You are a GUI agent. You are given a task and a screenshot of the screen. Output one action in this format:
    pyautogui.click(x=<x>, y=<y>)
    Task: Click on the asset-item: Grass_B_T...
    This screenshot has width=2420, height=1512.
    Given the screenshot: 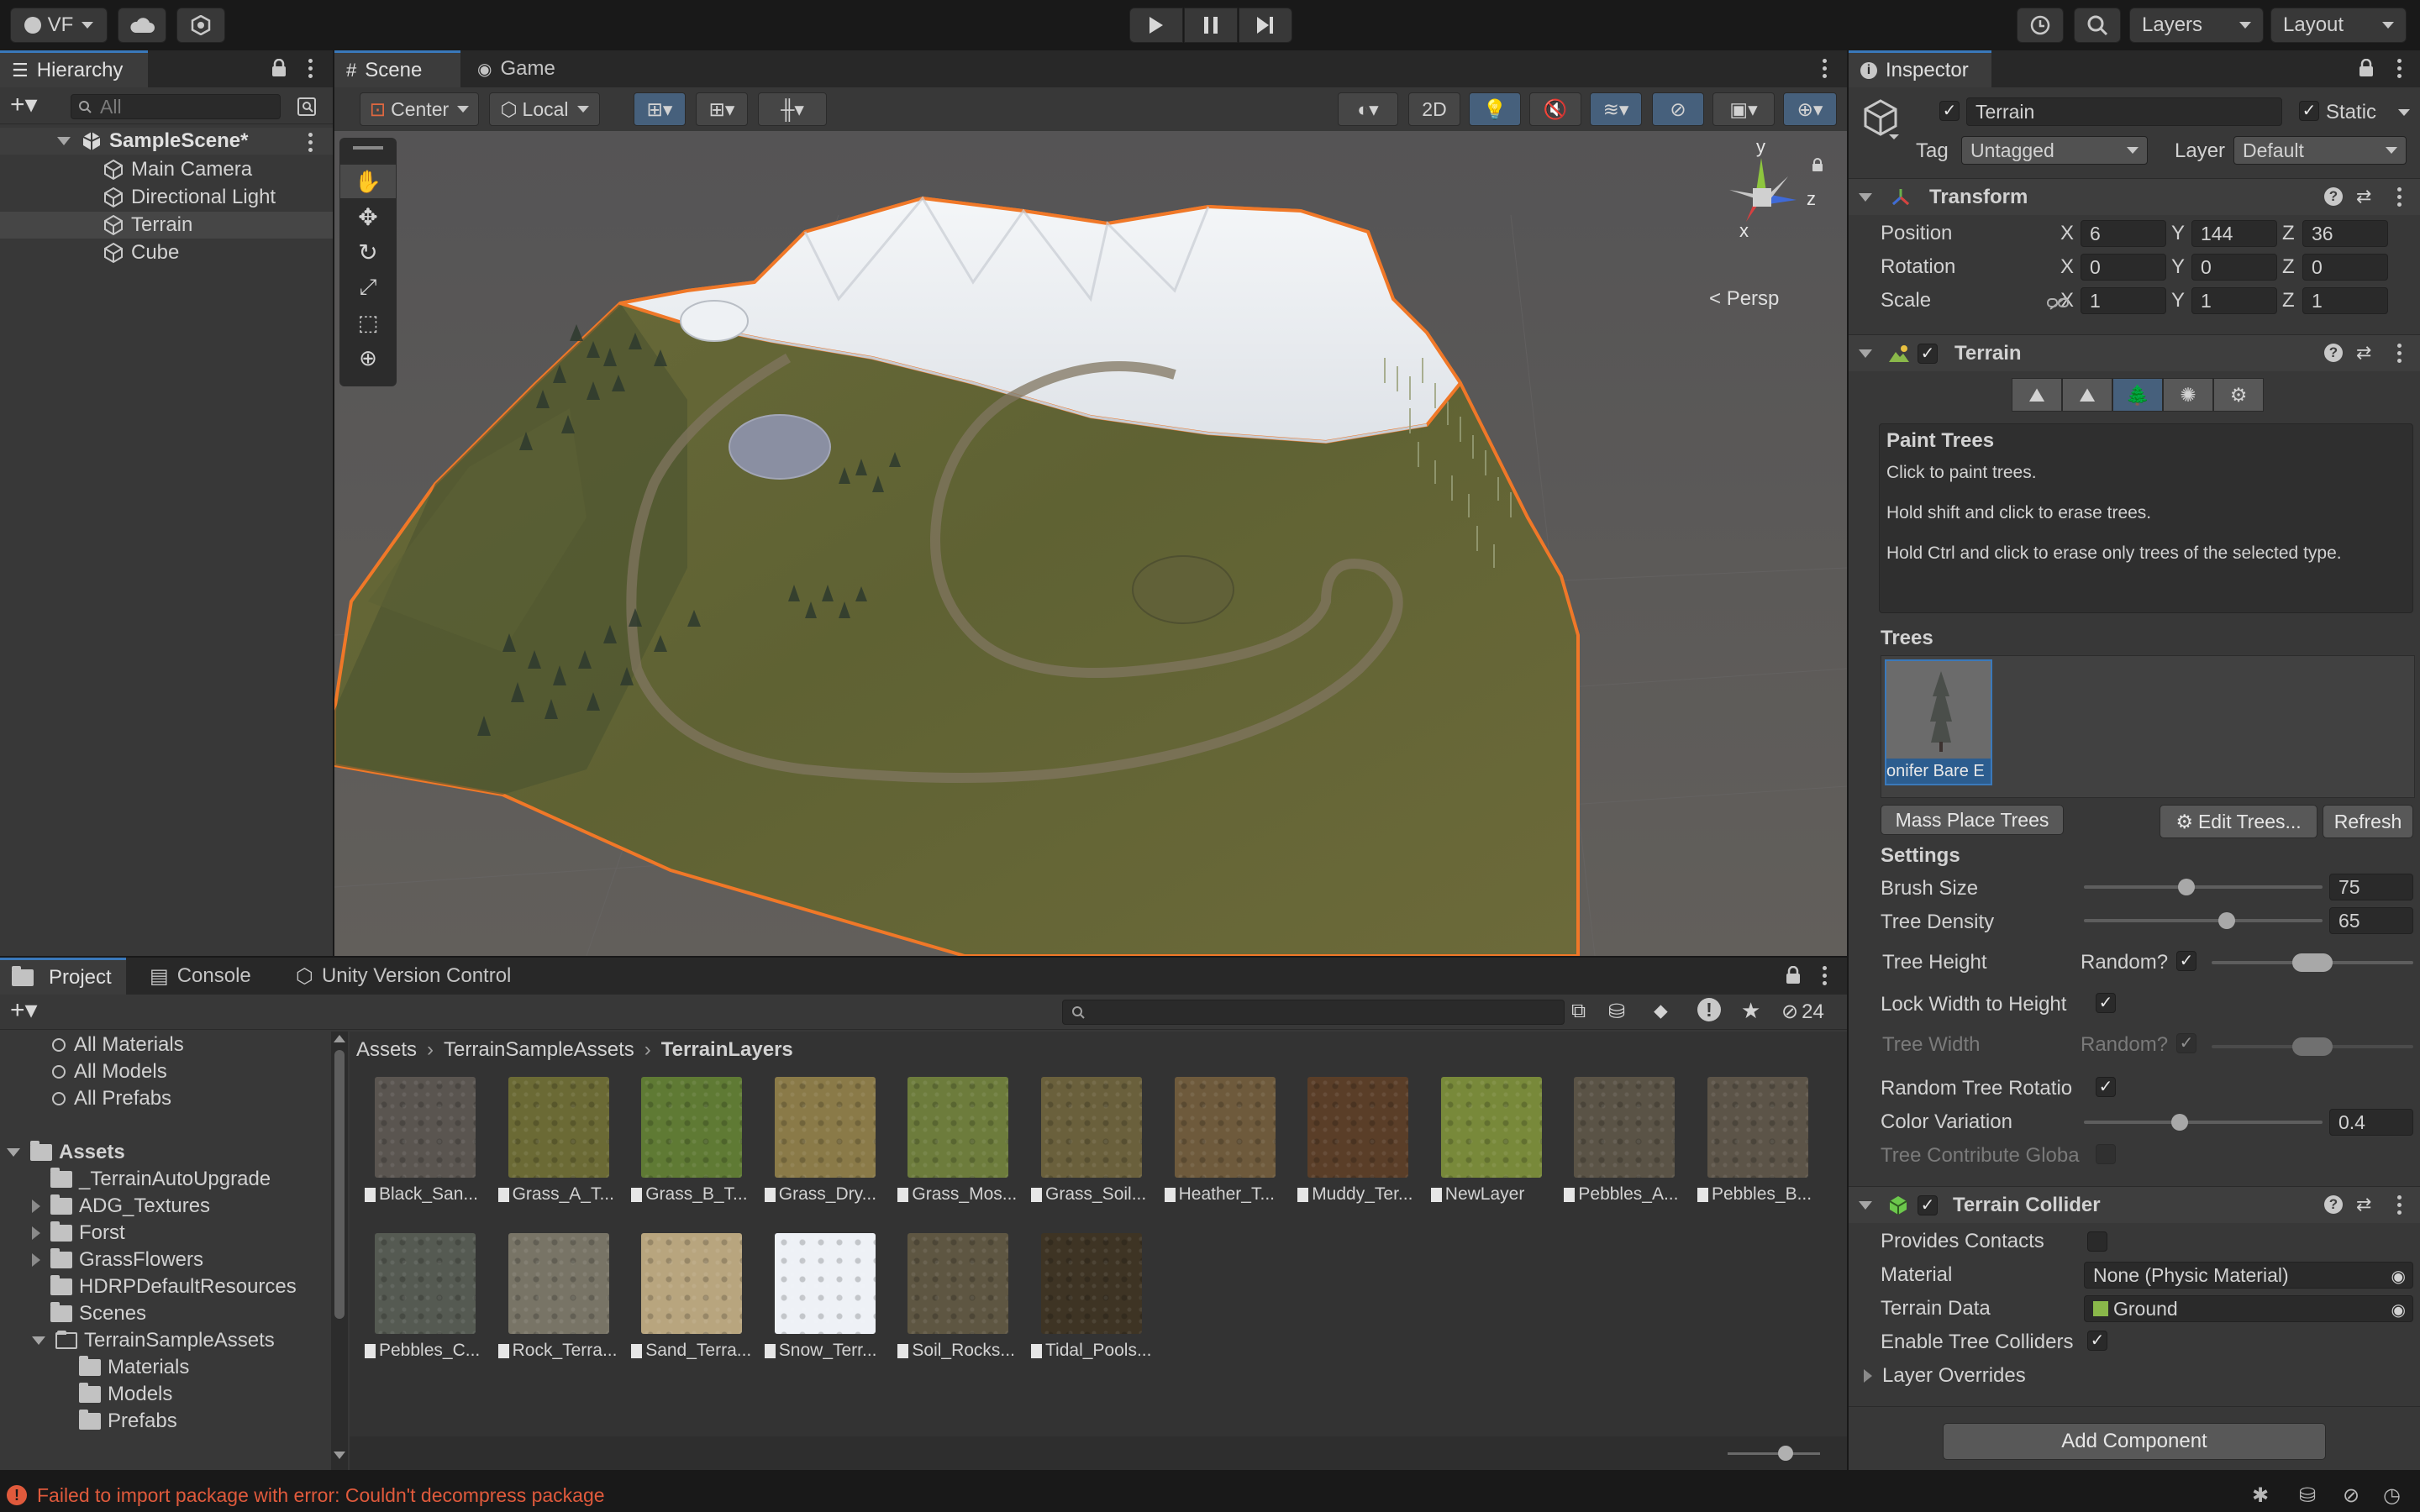 What is the action you would take?
    pyautogui.click(x=691, y=1144)
    